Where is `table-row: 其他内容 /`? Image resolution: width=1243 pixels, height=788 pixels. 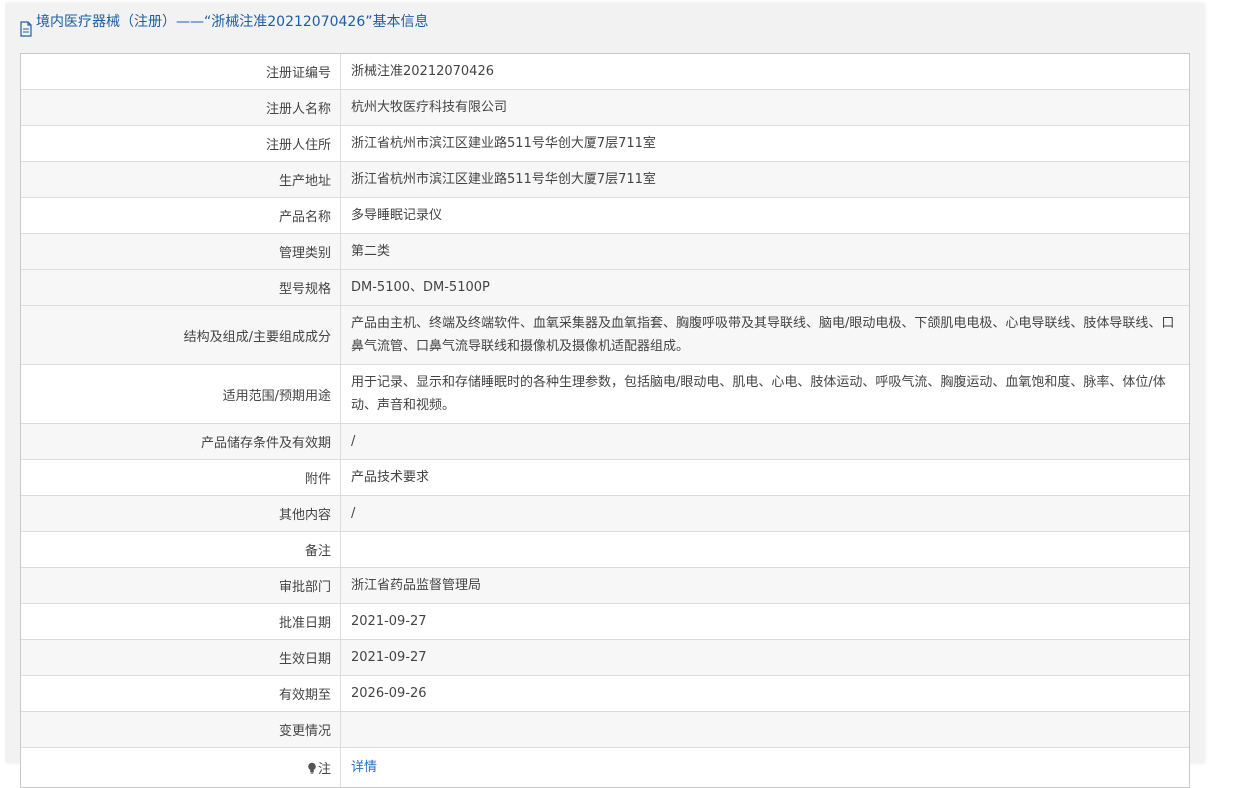
table-row: 其他内容 / is located at coordinates (605, 513).